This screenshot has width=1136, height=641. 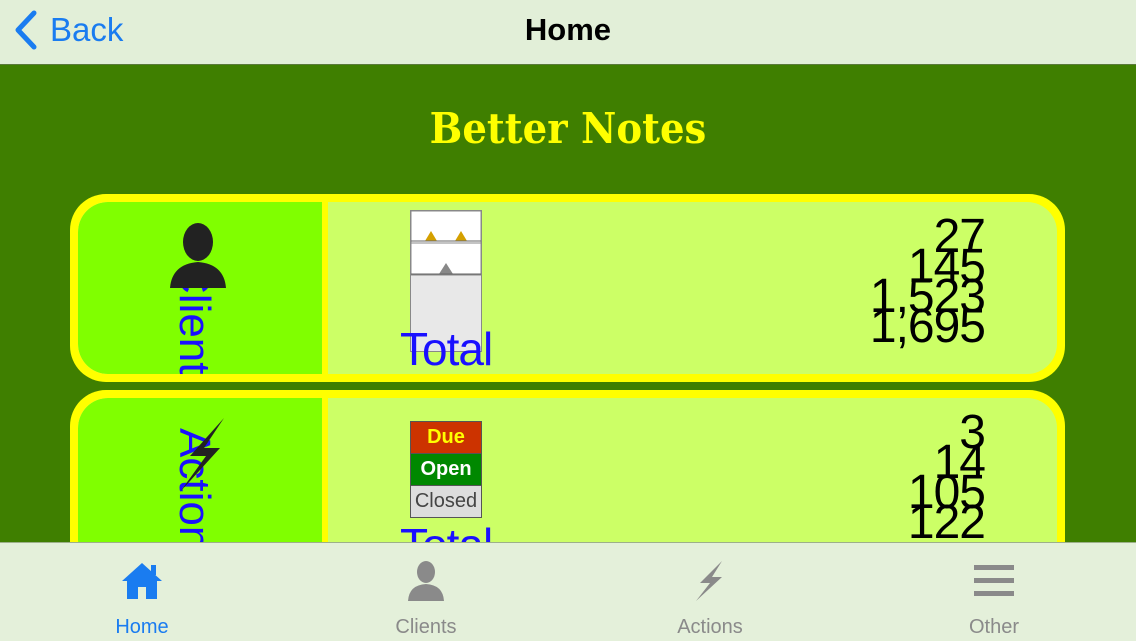 I want to click on tab-home-label: Home, so click(x=142, y=627).